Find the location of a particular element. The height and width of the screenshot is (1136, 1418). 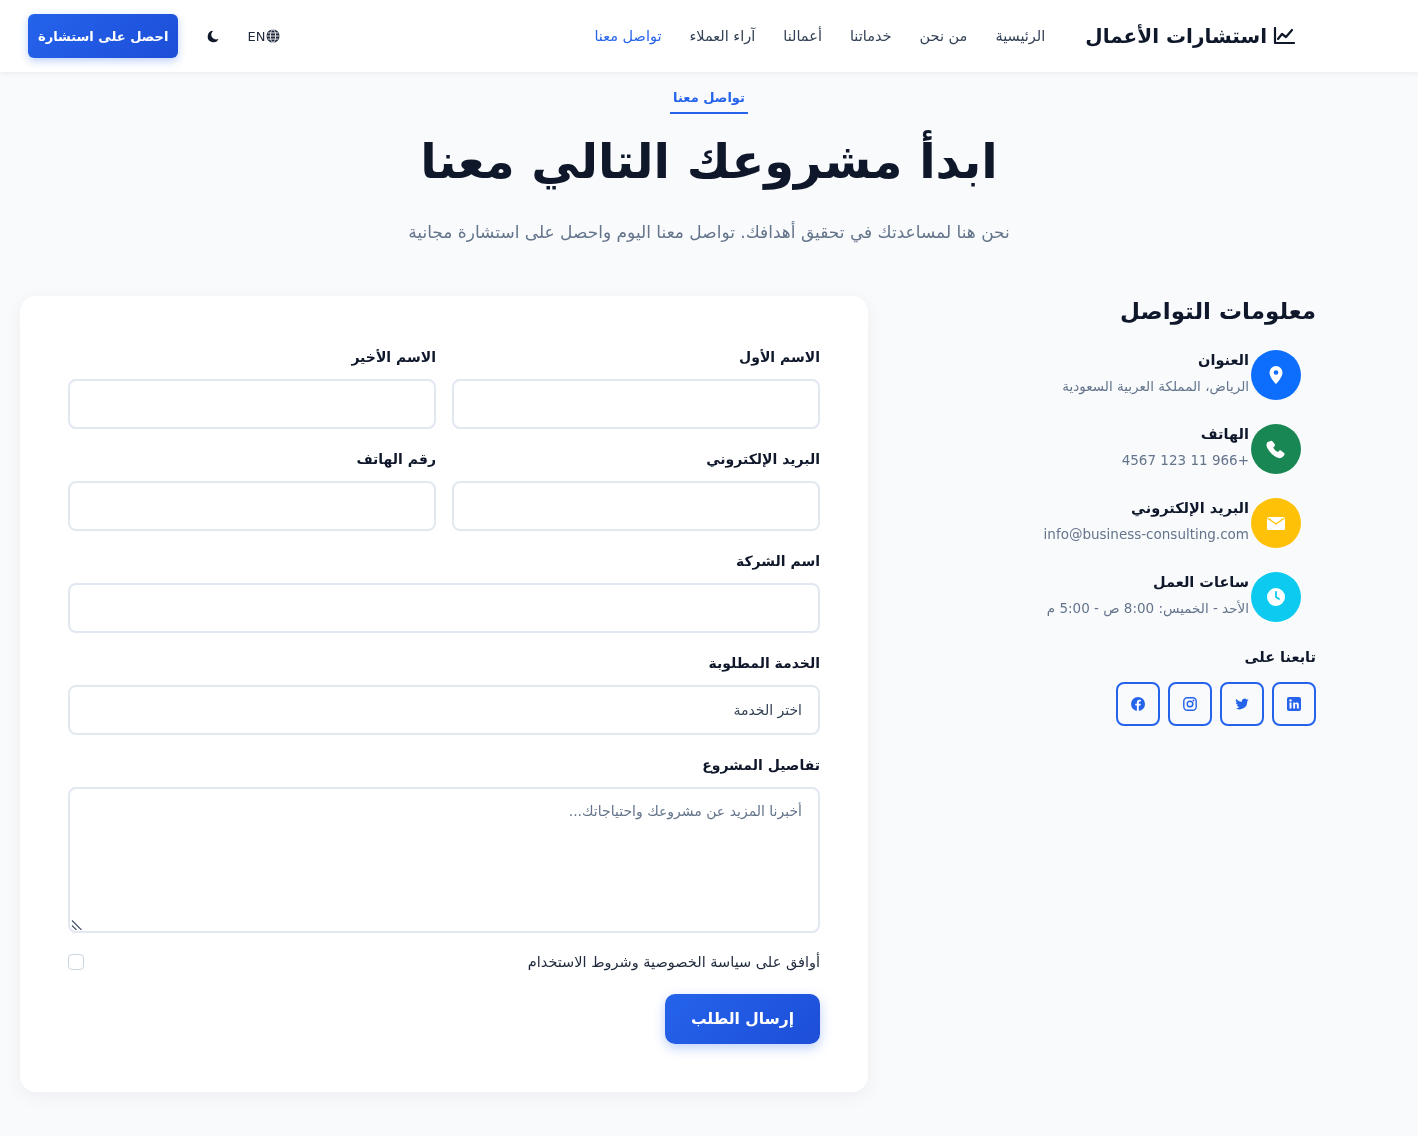

contact-value: الأحد - الخميس: 8:00 ص - 5:00 م is located at coordinates (1147, 609).